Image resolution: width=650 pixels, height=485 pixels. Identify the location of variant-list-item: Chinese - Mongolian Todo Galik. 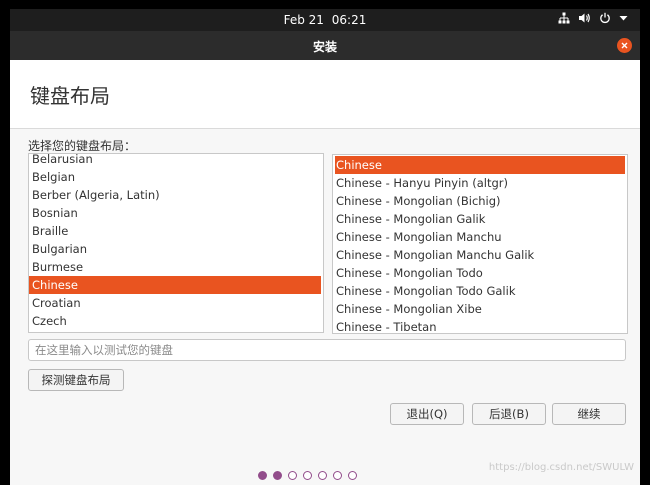
(480, 291).